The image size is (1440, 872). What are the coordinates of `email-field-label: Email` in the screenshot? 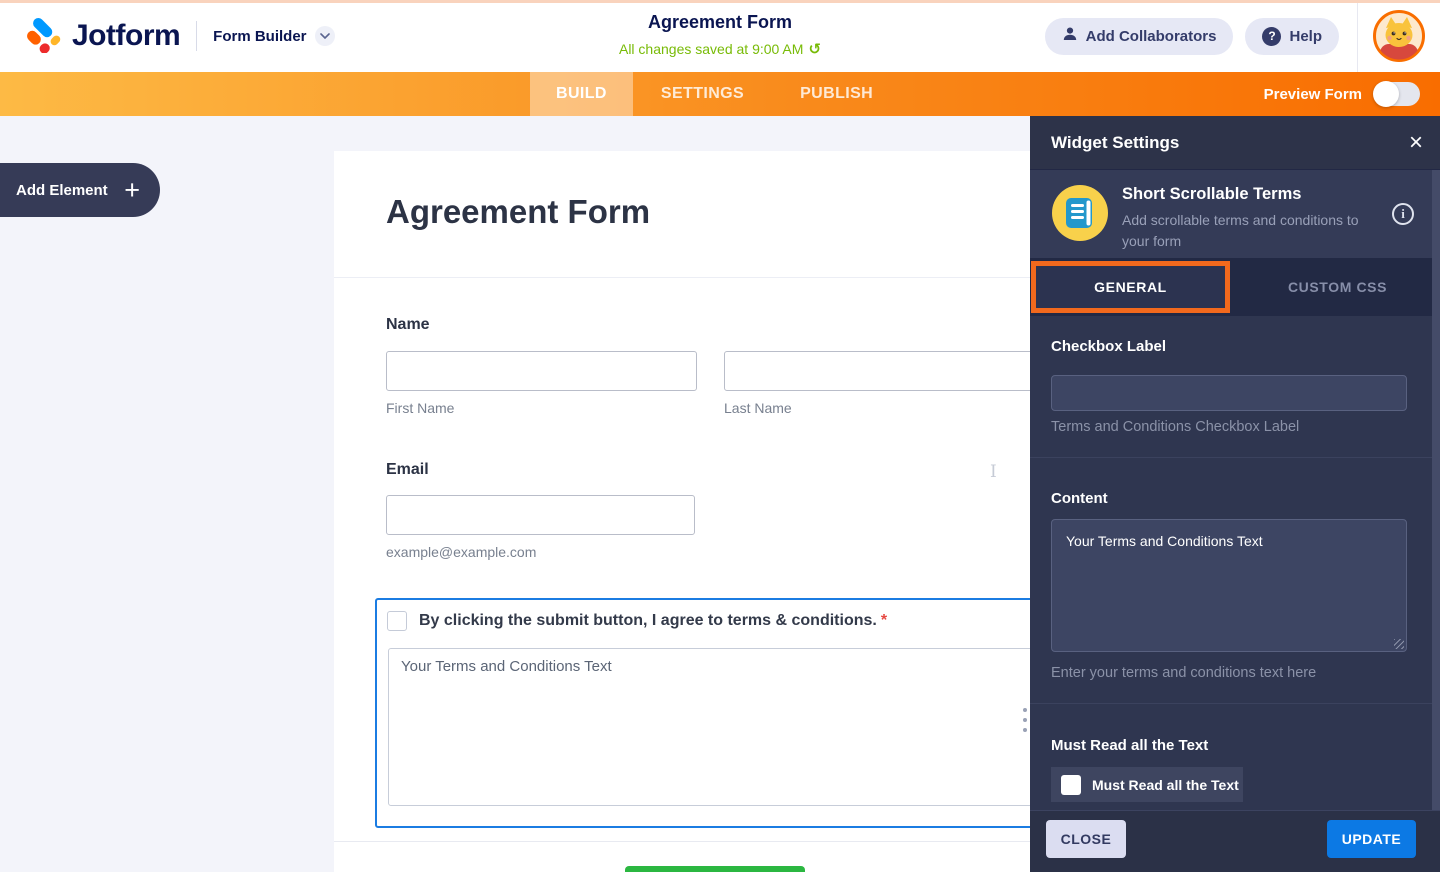 It's located at (407, 470).